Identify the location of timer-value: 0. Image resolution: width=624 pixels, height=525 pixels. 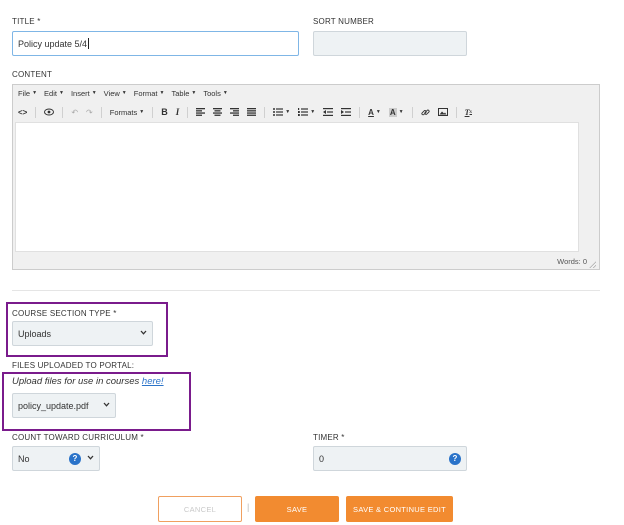
(322, 458).